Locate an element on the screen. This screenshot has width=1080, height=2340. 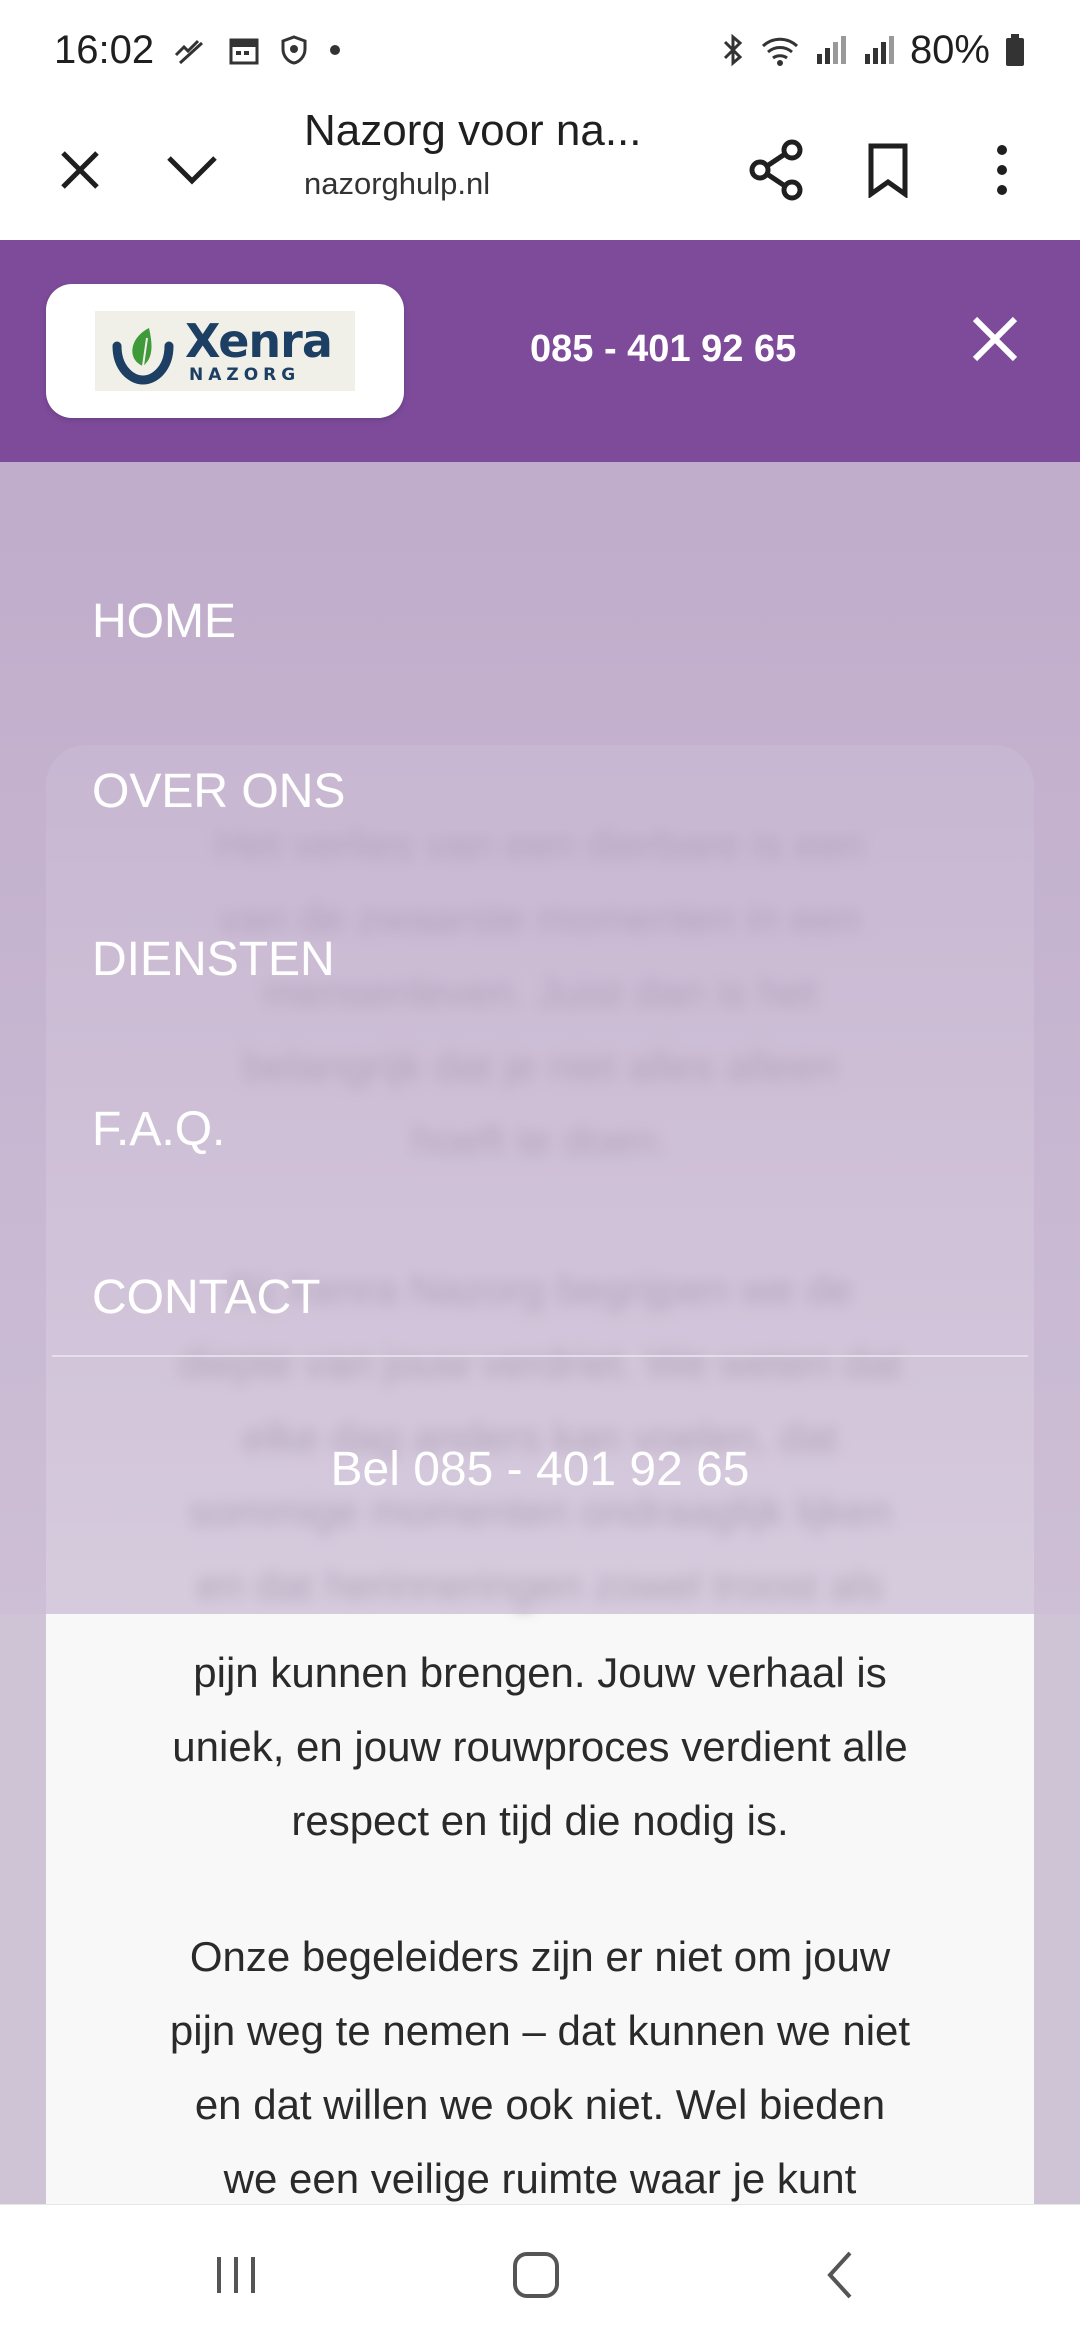
text-line: en dat willen we ook niet. Wel bieden is located at coordinates (540, 2104).